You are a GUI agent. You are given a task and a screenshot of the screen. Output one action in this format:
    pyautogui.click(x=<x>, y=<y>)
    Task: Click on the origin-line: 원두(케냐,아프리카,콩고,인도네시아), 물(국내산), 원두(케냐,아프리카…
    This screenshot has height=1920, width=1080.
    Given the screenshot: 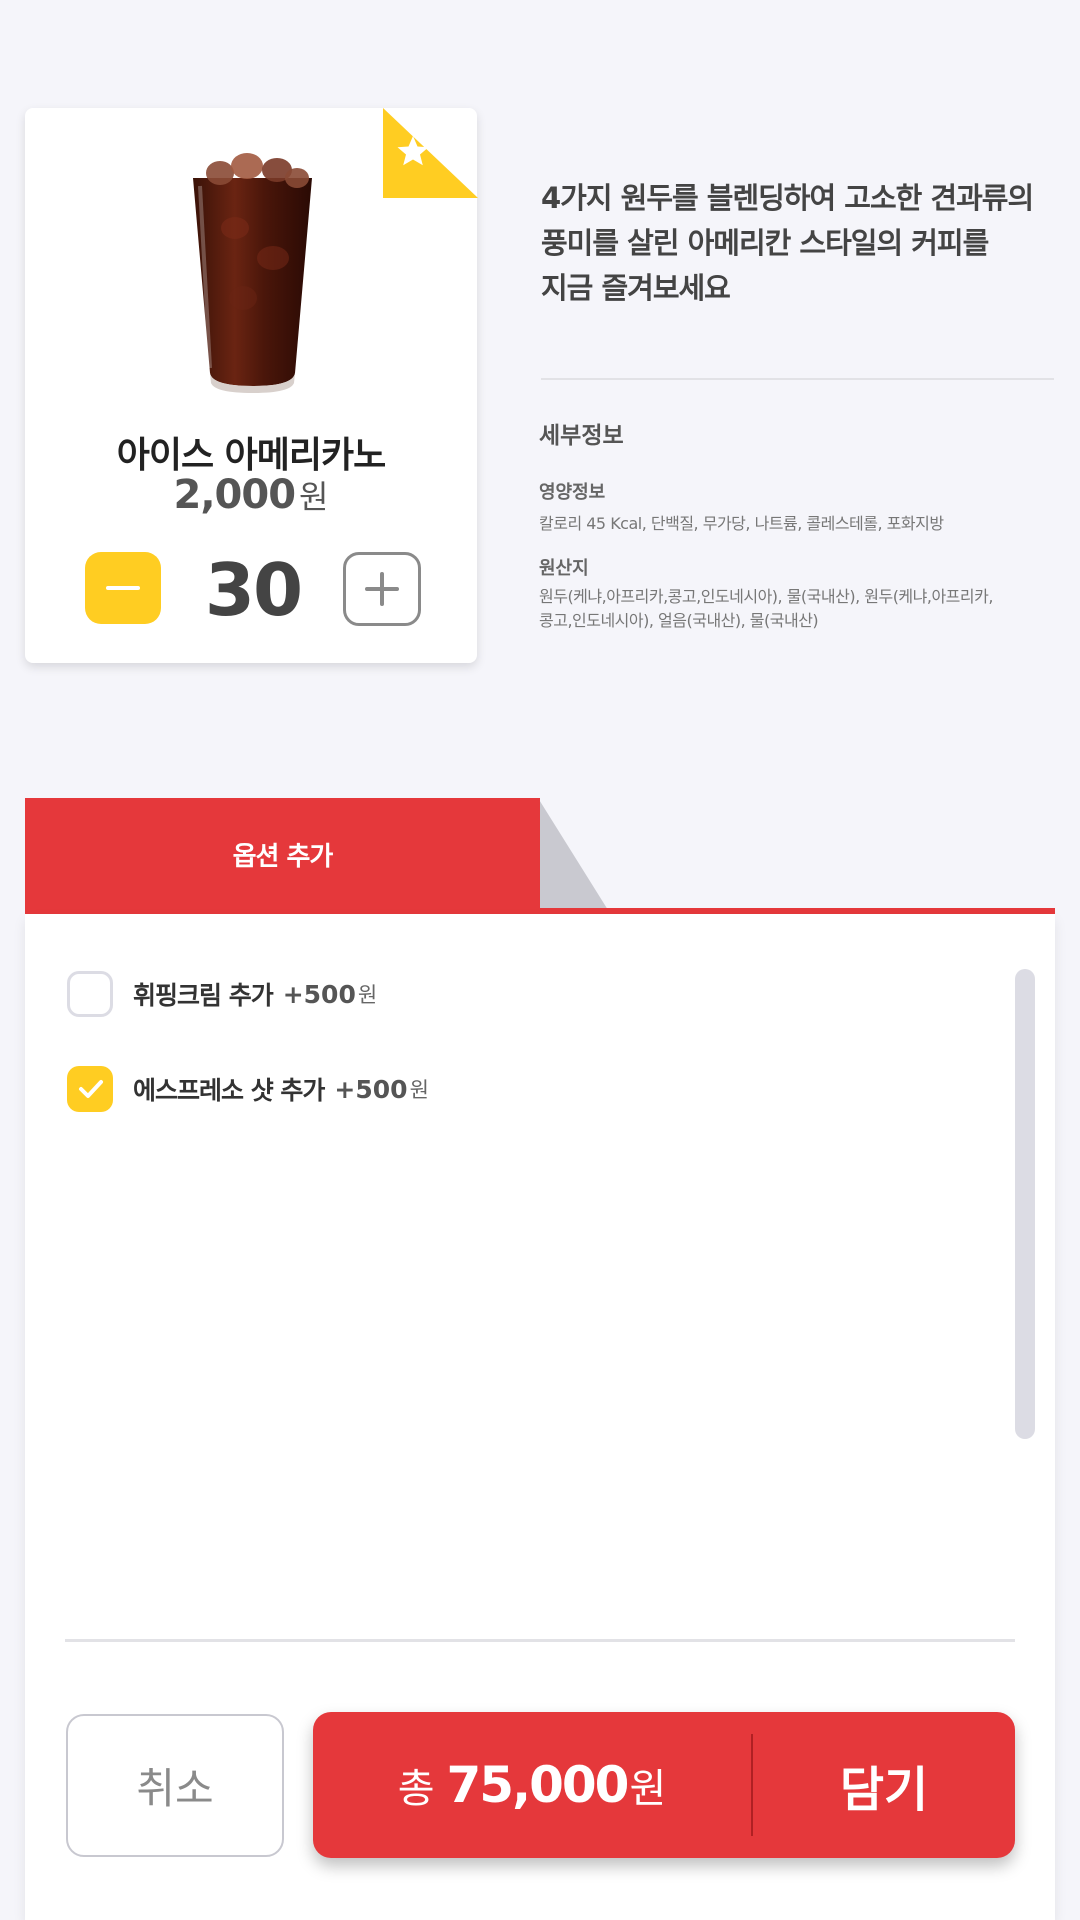 What is the action you would take?
    pyautogui.click(x=766, y=596)
    